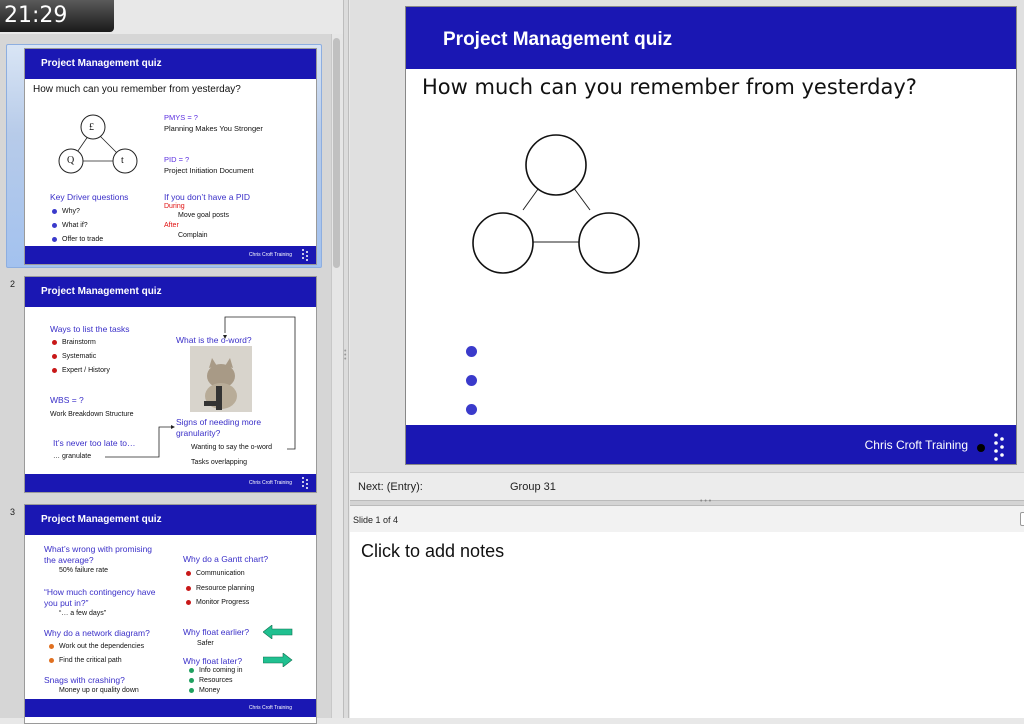  Describe the element at coordinates (84, 680) in the screenshot. I see `snags-heading: Snags with crashing?` at that location.